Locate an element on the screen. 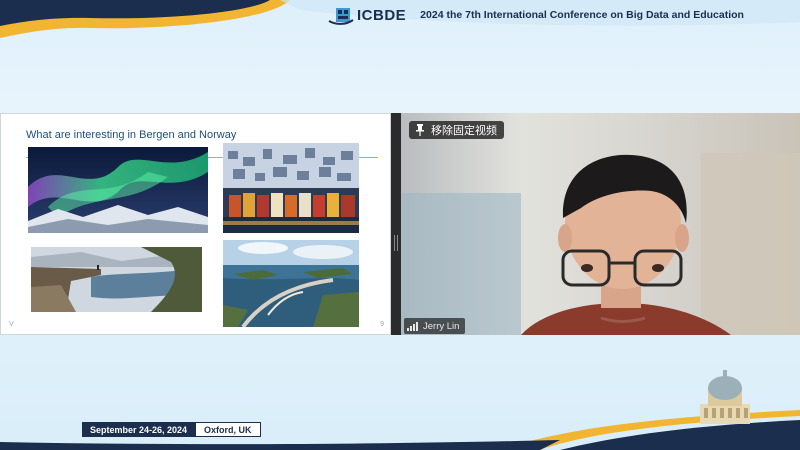 This screenshot has width=800, height=450. slide-corner-mark-left: V is located at coordinates (11, 324).